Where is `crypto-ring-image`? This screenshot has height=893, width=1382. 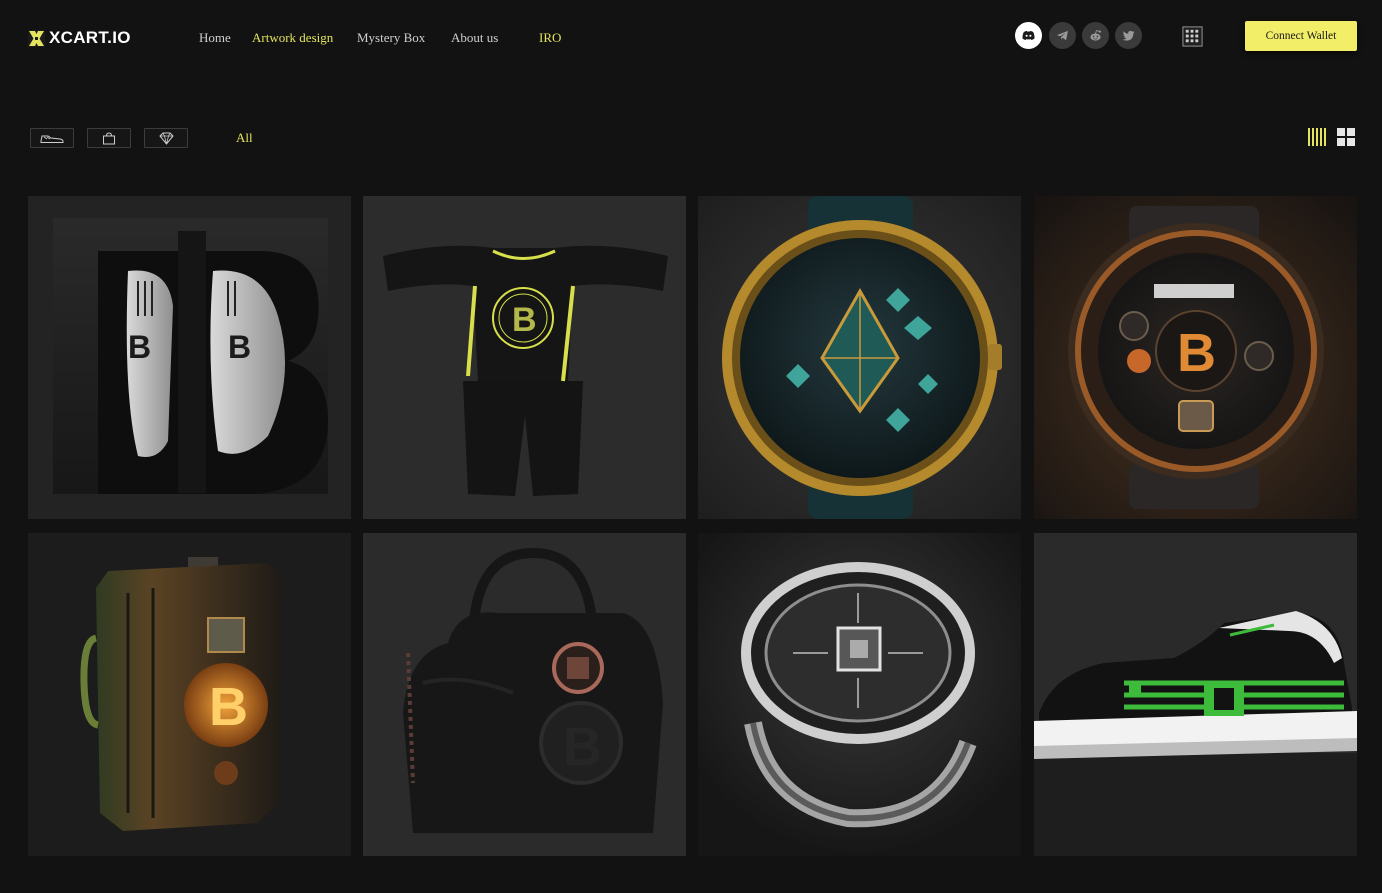
crypto-ring-image is located at coordinates (859, 694).